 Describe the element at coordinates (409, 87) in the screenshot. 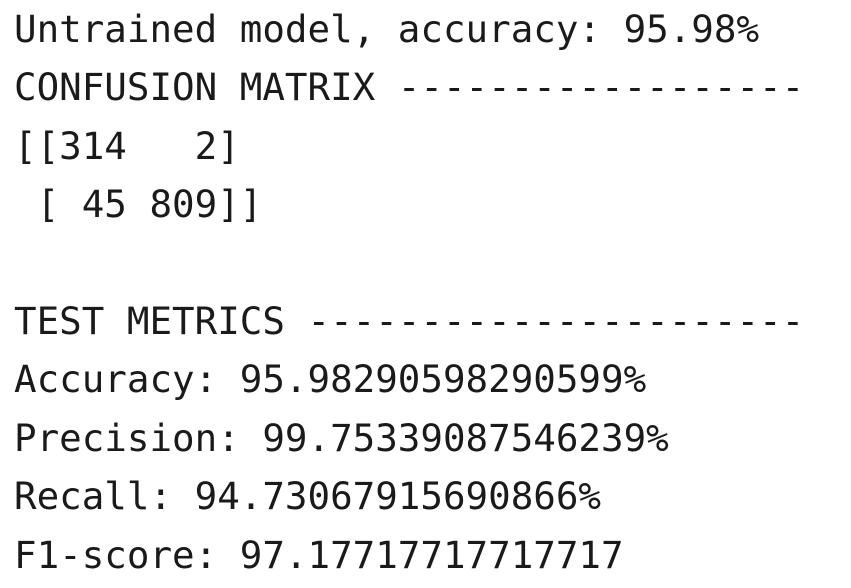

I see `confusion-matrix-header: CONFUSION MATRIX ------------------` at that location.